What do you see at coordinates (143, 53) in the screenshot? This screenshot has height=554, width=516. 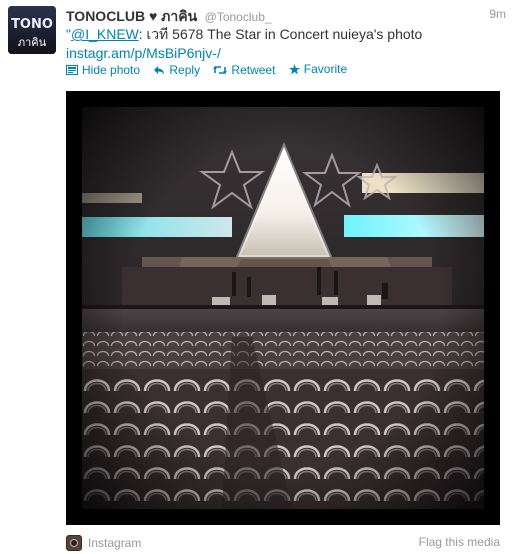 I see `instagram-link: instagr.am/p/MsBiP6njv-/` at bounding box center [143, 53].